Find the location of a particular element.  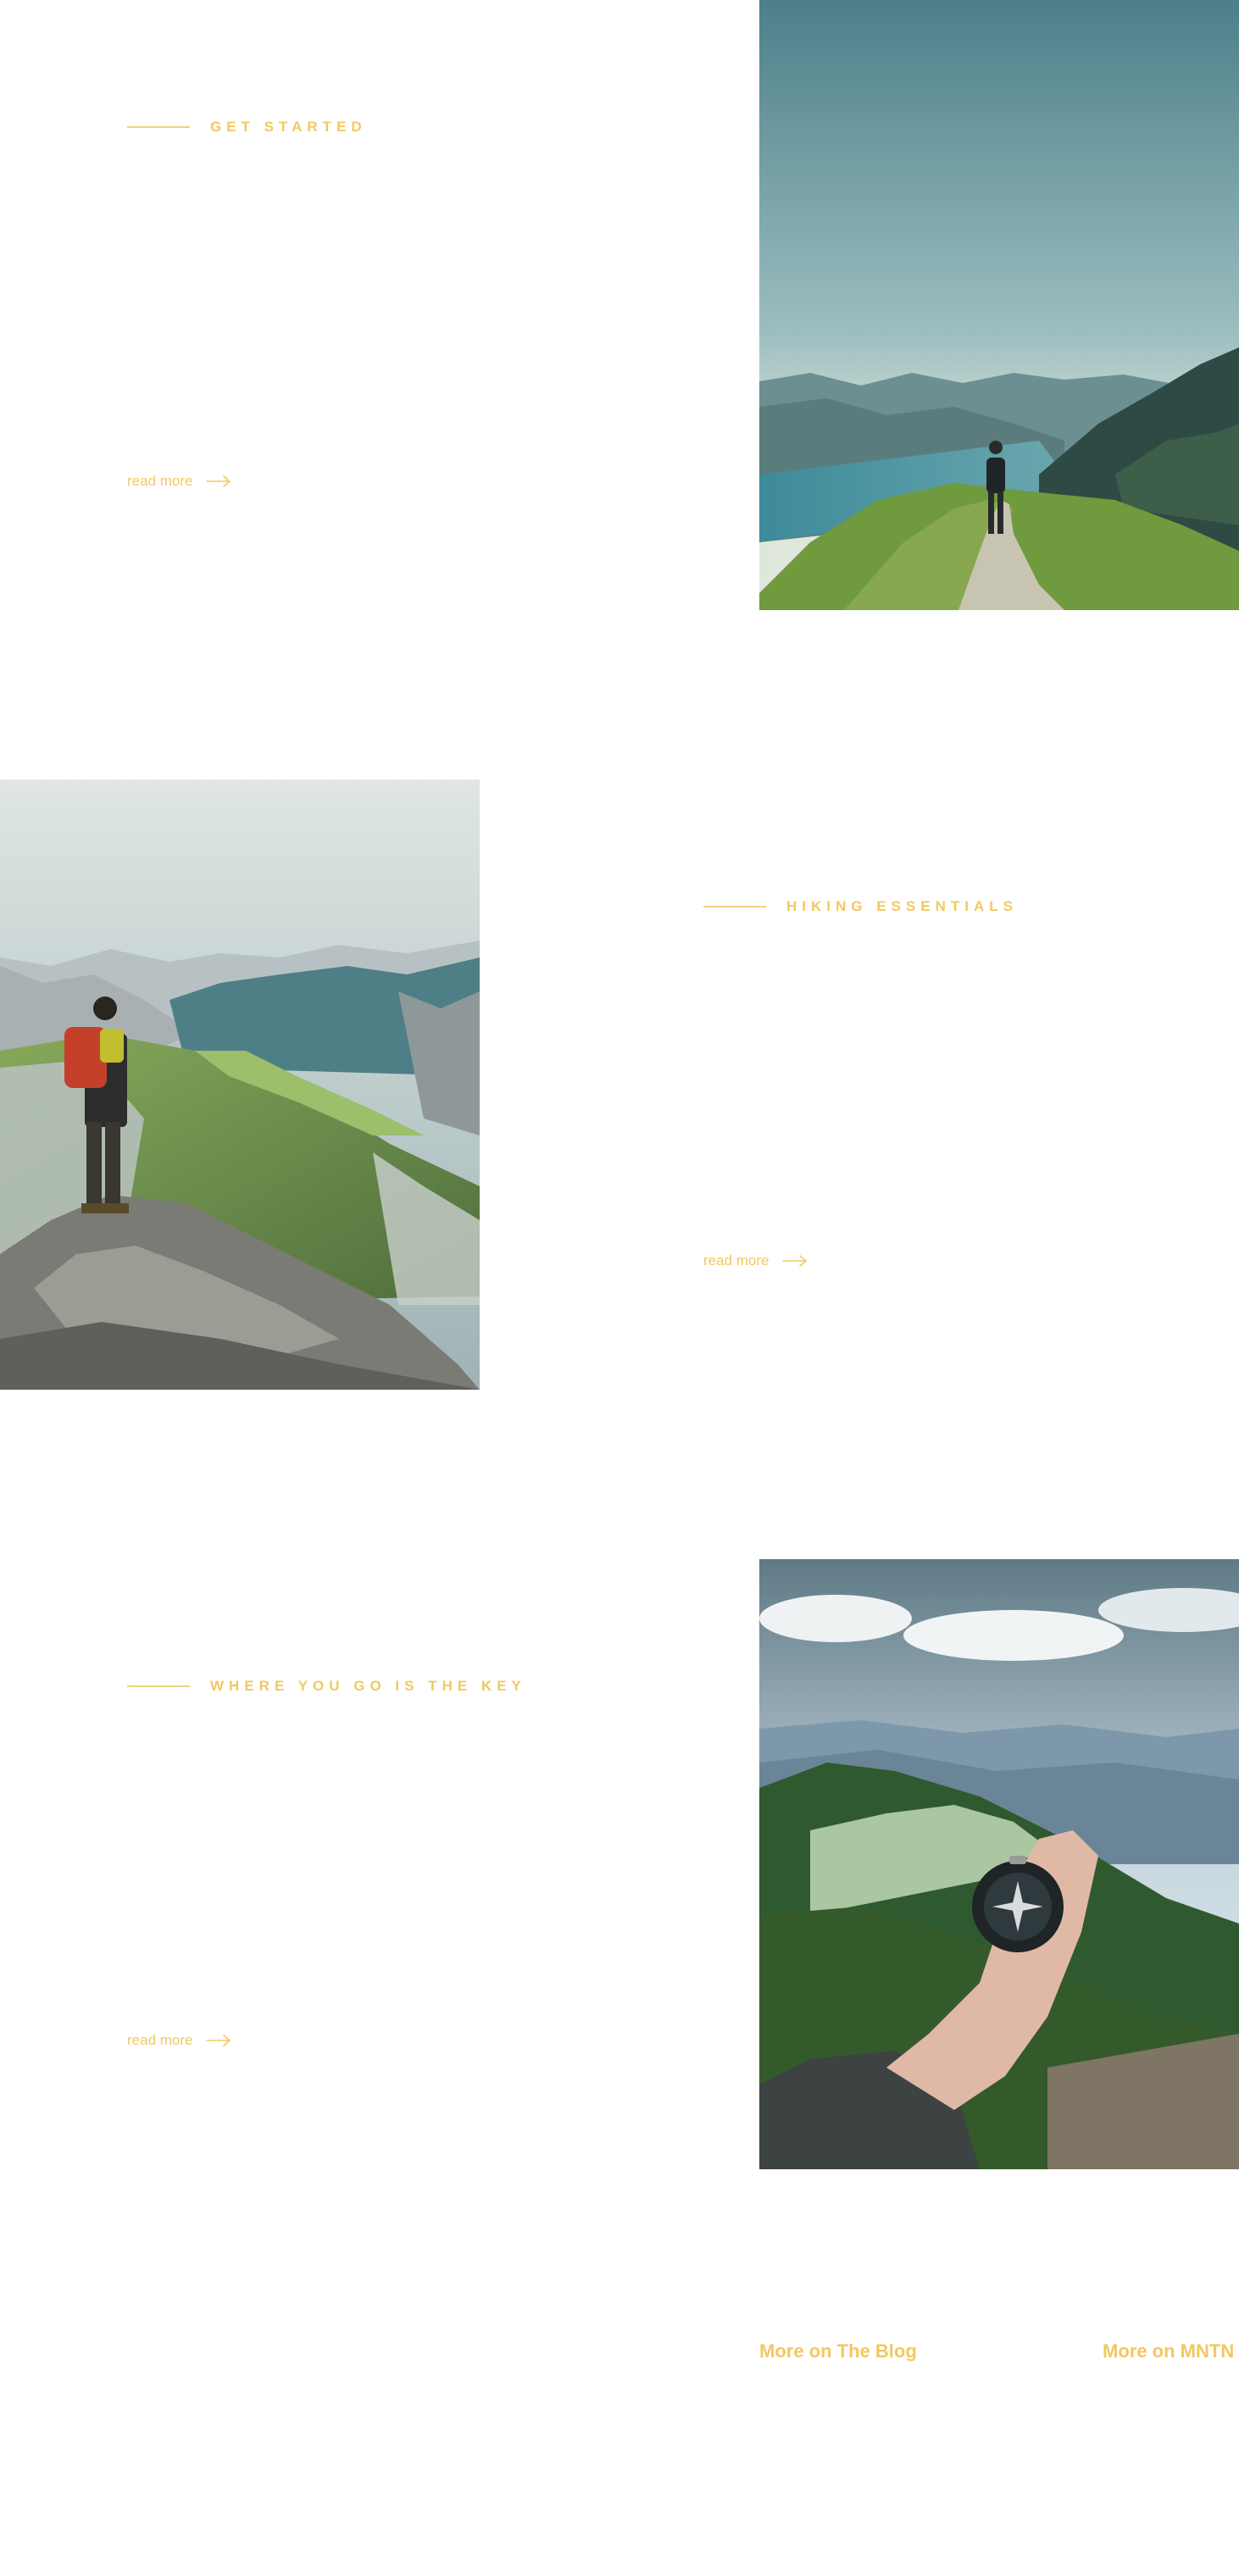

footer-link-blog: More on The Blog is located at coordinates (838, 2351).